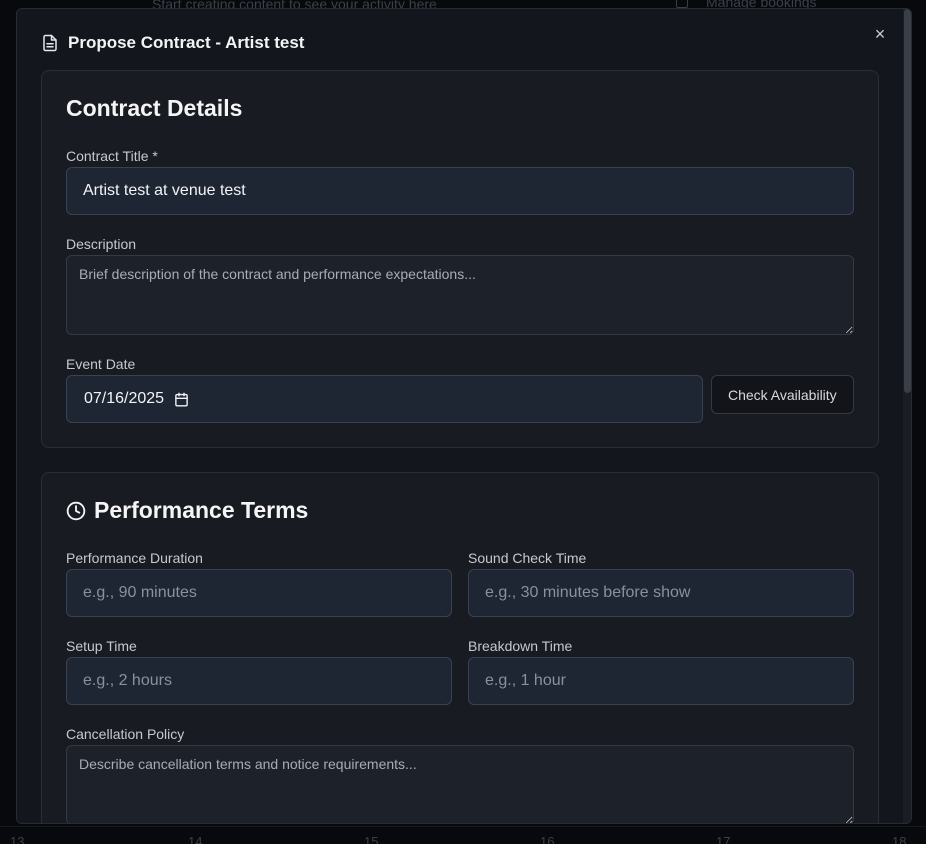  I want to click on event-date-value: 07/16/2025, so click(124, 398).